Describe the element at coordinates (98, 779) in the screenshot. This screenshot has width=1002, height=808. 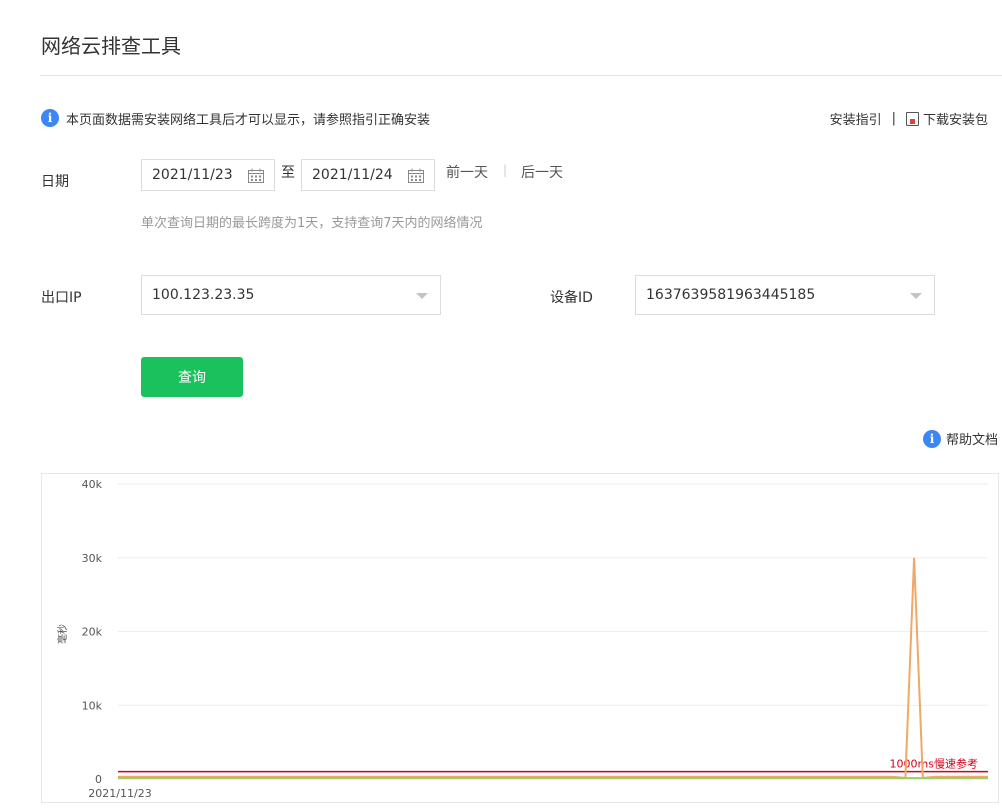
I see `y-tick-label: 0` at that location.